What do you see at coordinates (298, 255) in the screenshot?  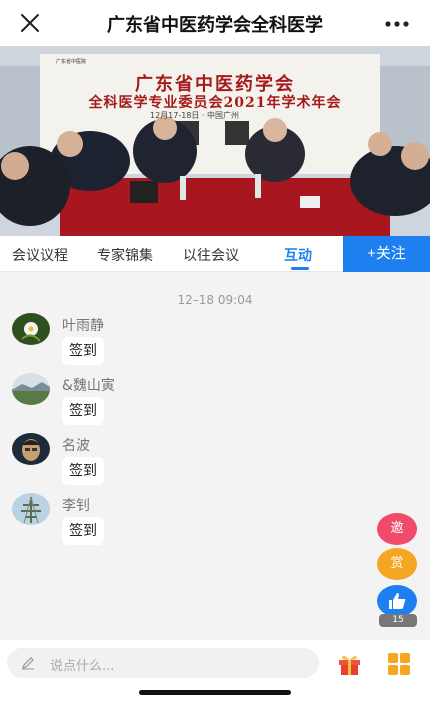 I see `tab-interaction: 互动` at bounding box center [298, 255].